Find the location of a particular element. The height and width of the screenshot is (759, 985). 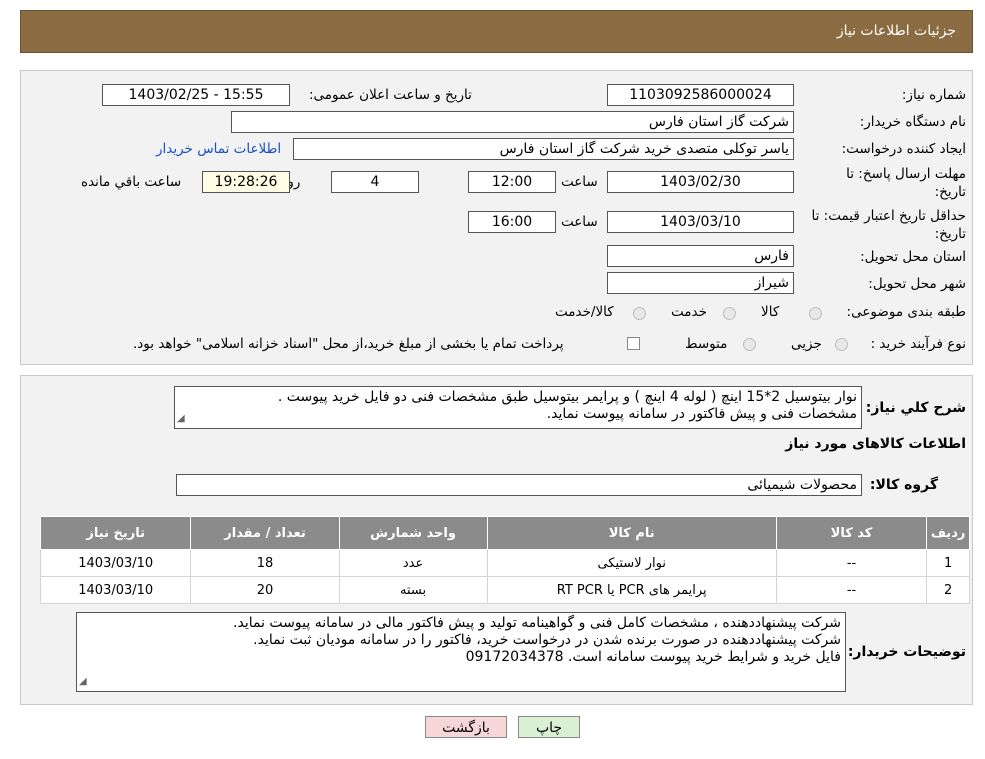

cell-qty: 18 is located at coordinates (265, 563).